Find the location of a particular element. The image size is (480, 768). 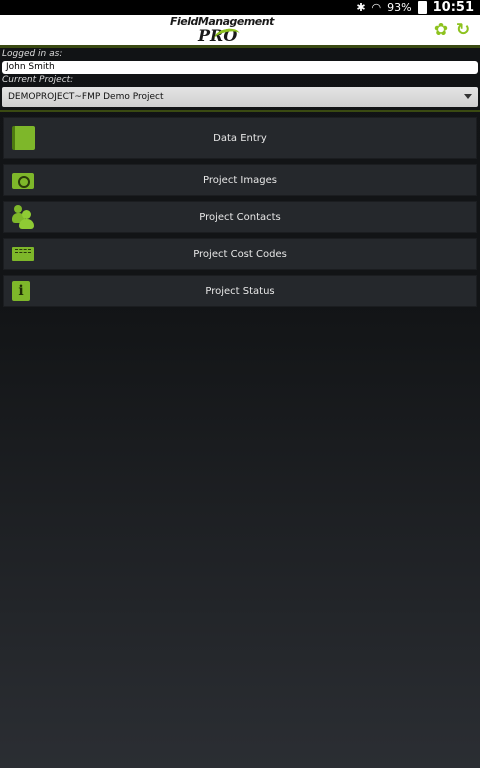

menu-item-label: Data Entry is located at coordinates (240, 138).